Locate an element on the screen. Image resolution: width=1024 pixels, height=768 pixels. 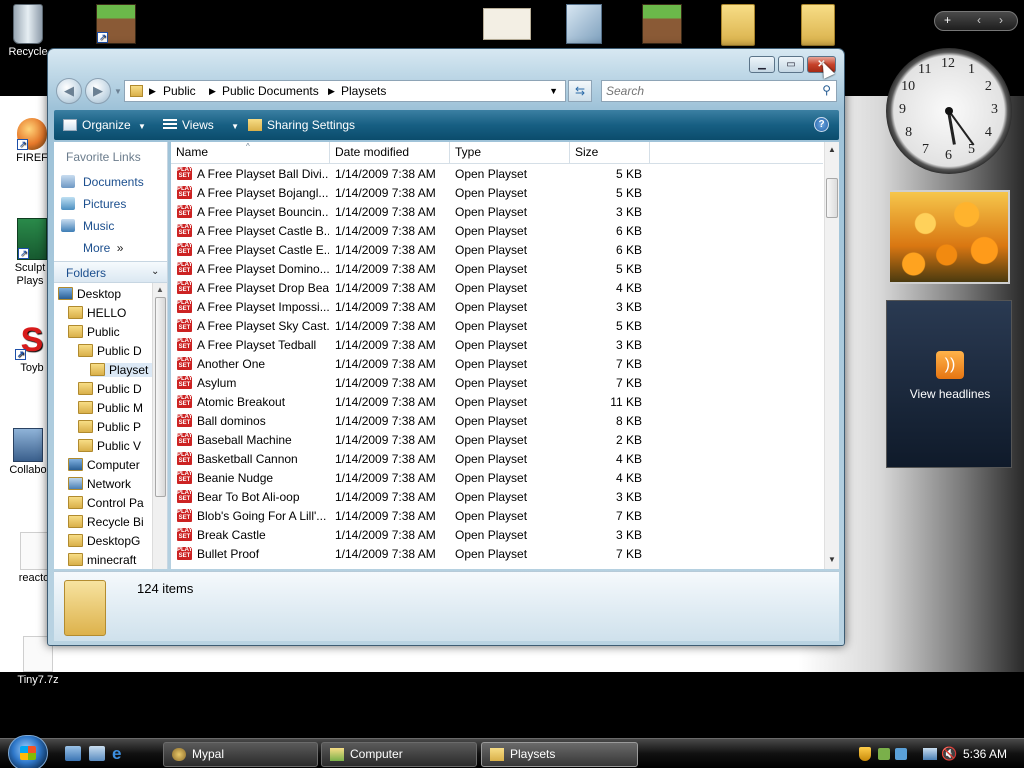
task-mypal: Mypal is located at coordinates (240, 754).